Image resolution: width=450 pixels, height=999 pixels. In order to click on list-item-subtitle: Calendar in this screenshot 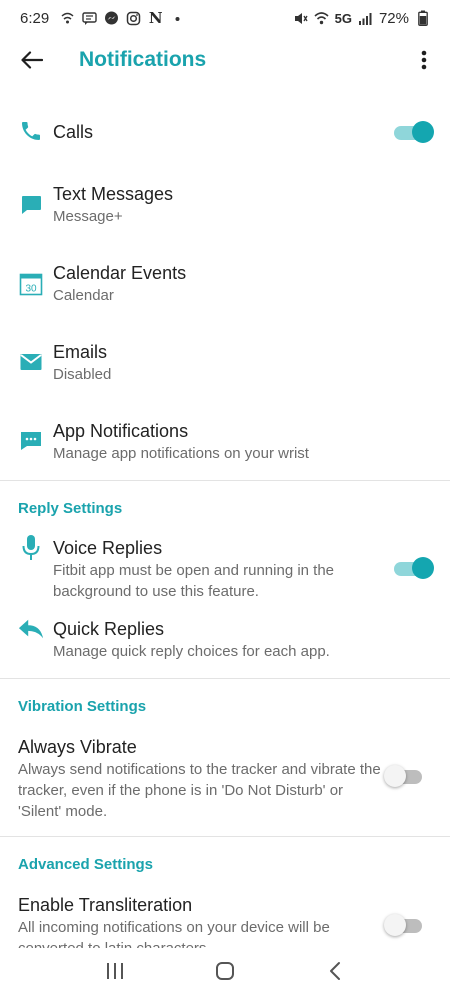, I will do `click(83, 295)`.